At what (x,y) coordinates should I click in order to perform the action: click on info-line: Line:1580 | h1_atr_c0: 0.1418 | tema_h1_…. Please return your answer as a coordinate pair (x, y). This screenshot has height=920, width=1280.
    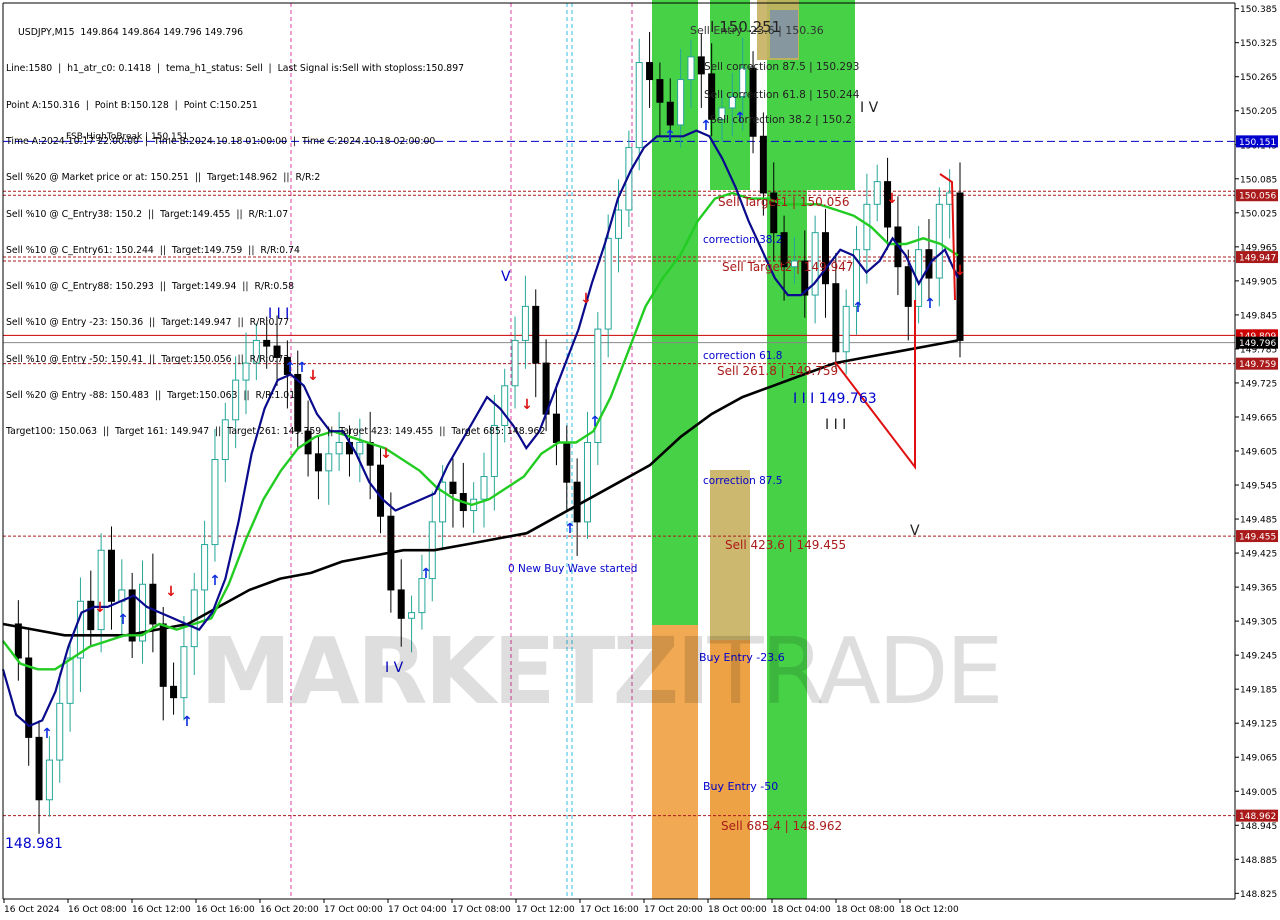
    Looking at the image, I should click on (235, 69).